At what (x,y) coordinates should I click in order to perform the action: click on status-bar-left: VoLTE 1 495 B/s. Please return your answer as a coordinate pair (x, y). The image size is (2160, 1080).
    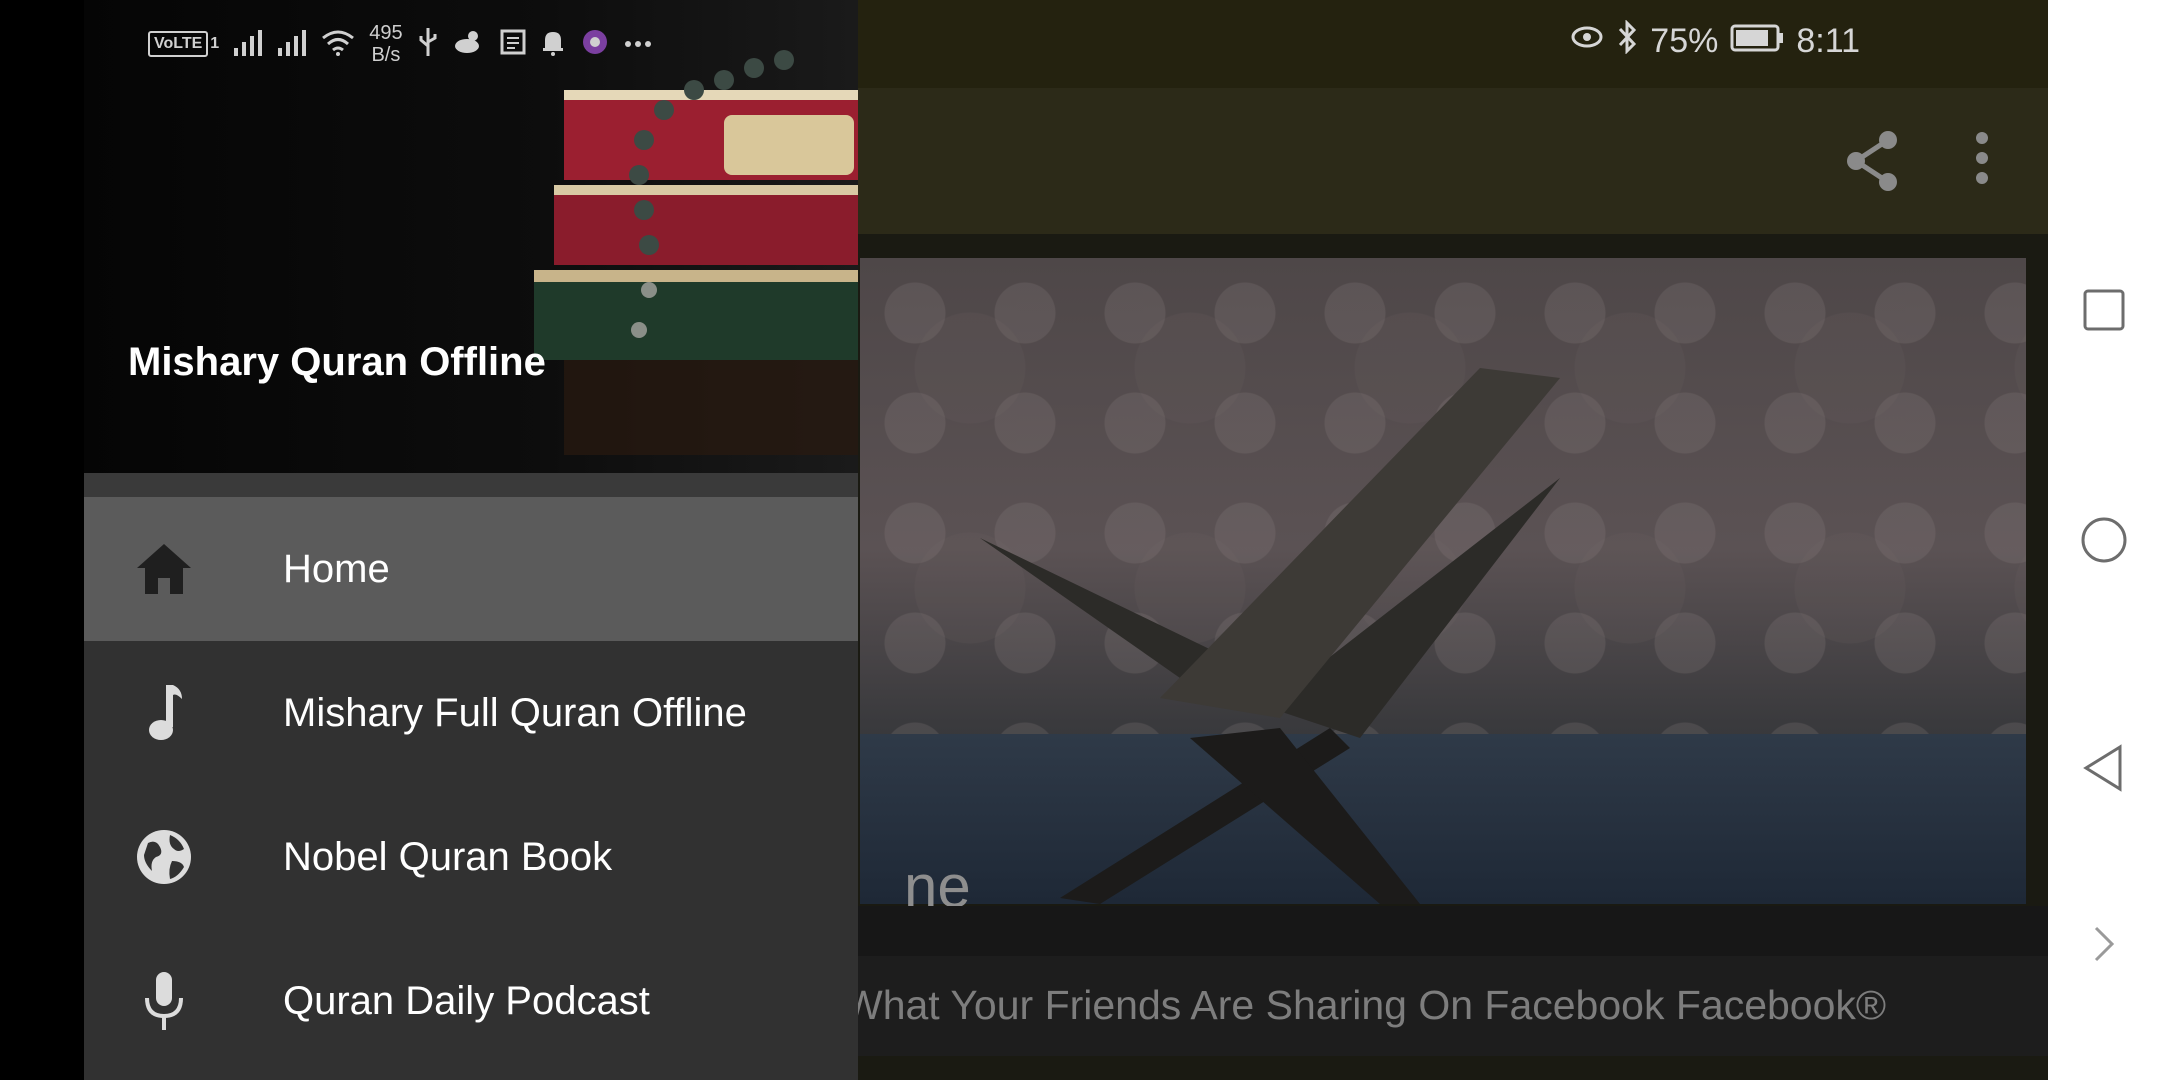
    Looking at the image, I should click on (399, 44).